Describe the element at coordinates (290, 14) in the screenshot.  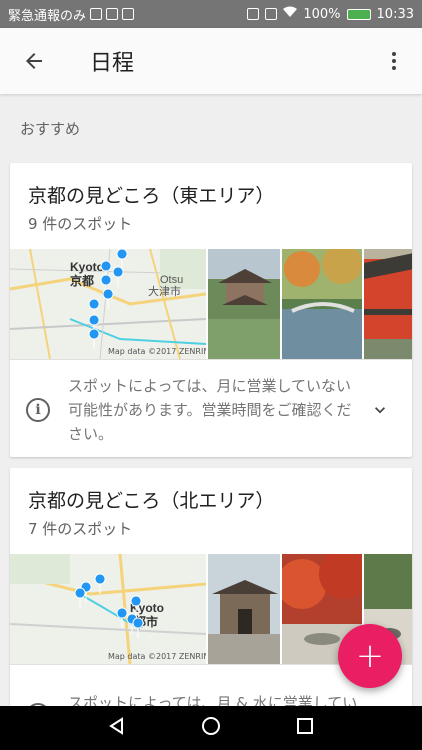
I see `wifi-icon` at that location.